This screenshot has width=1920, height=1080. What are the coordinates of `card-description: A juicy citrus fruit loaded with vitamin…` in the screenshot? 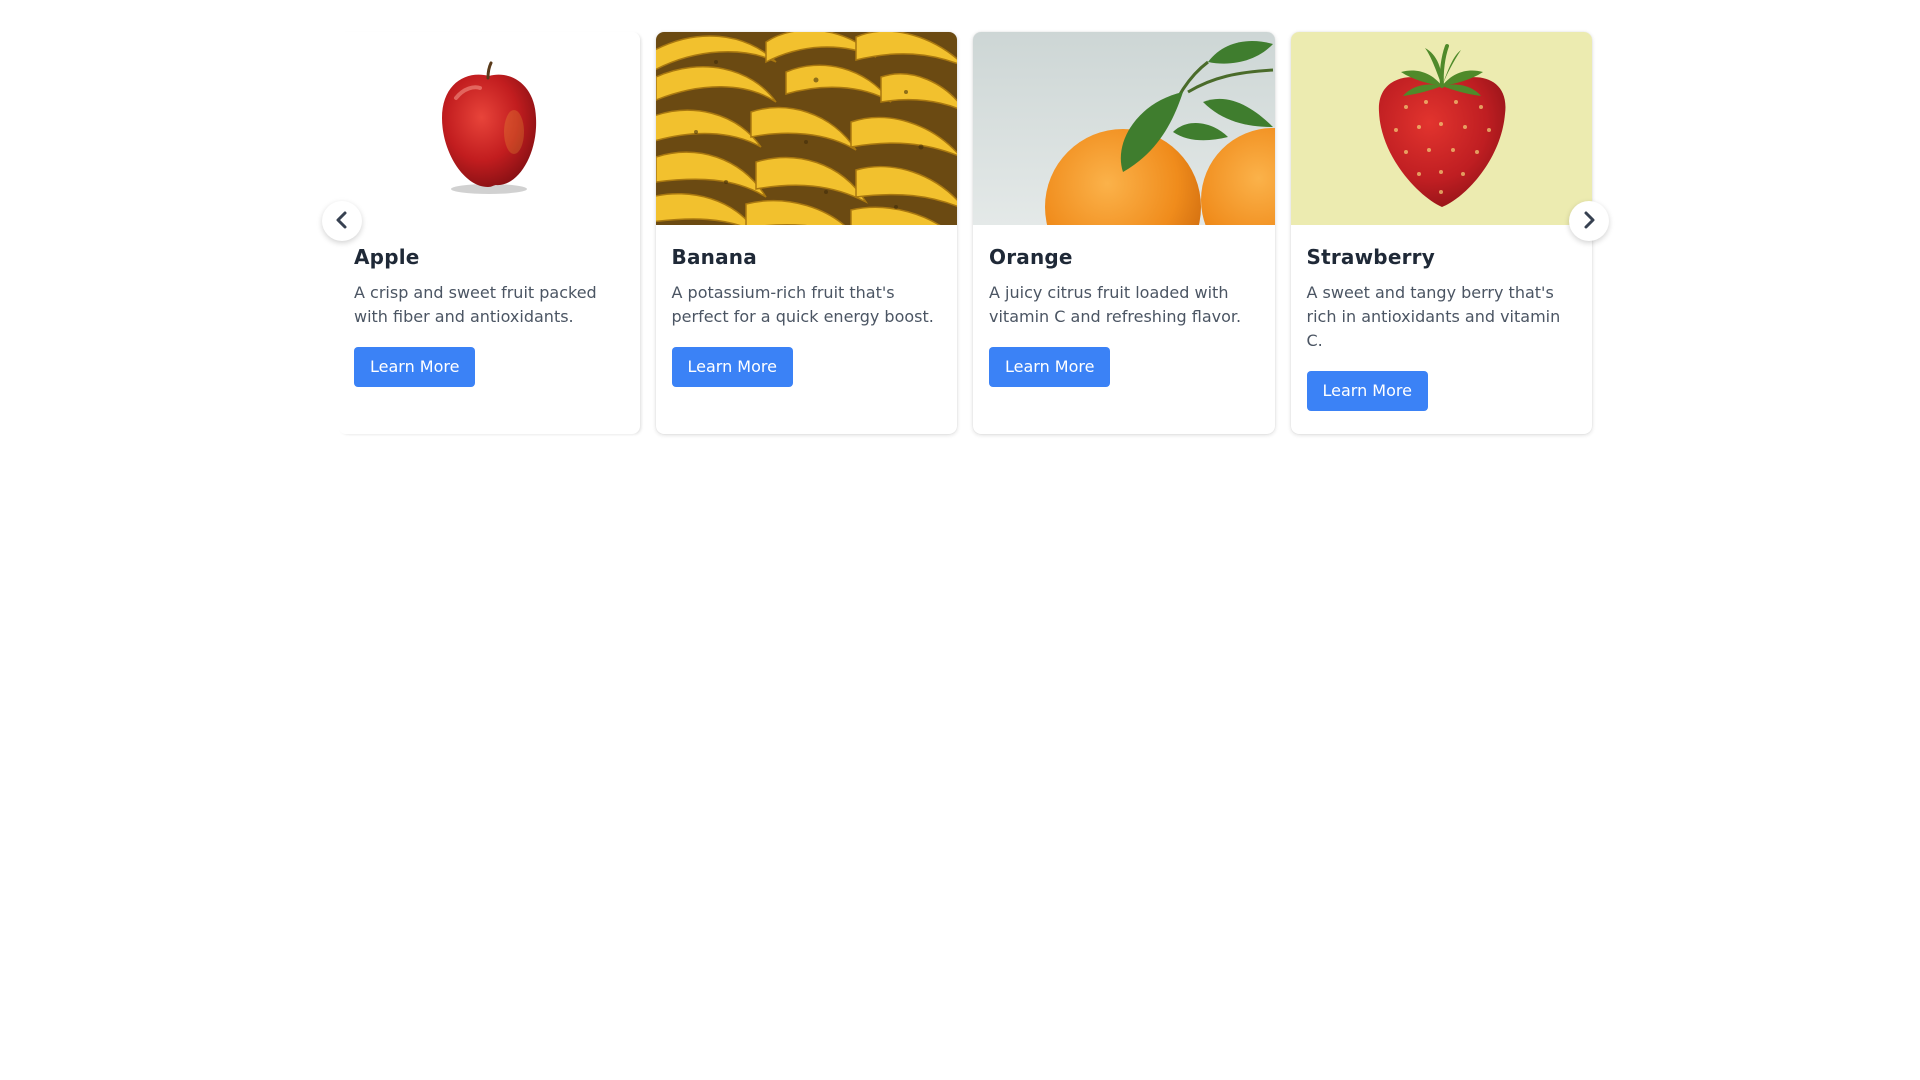 It's located at (1115, 304).